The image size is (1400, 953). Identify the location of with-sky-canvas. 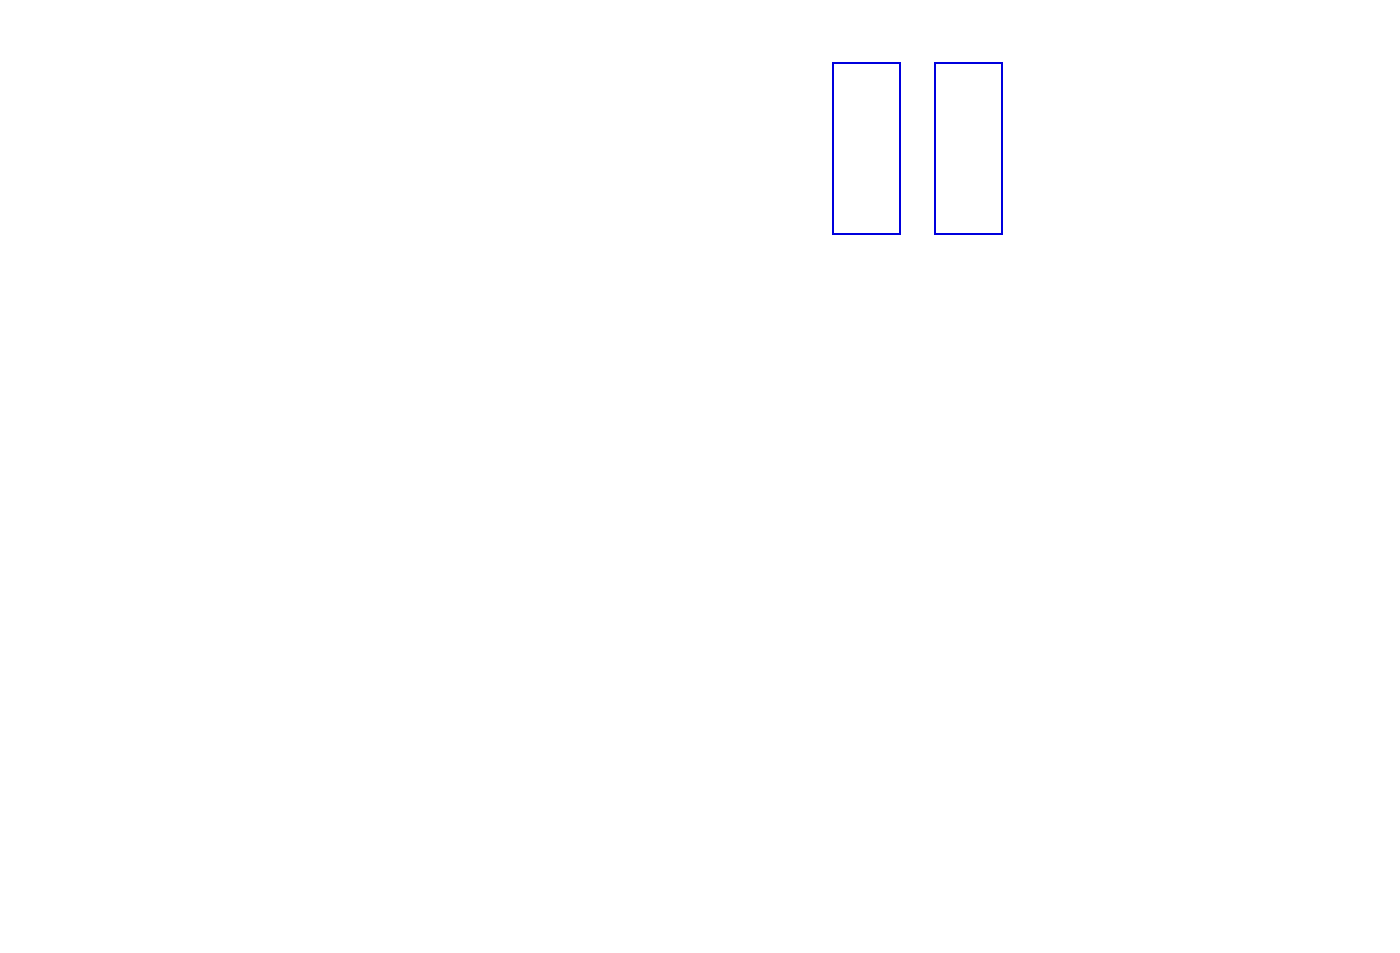
(866, 148).